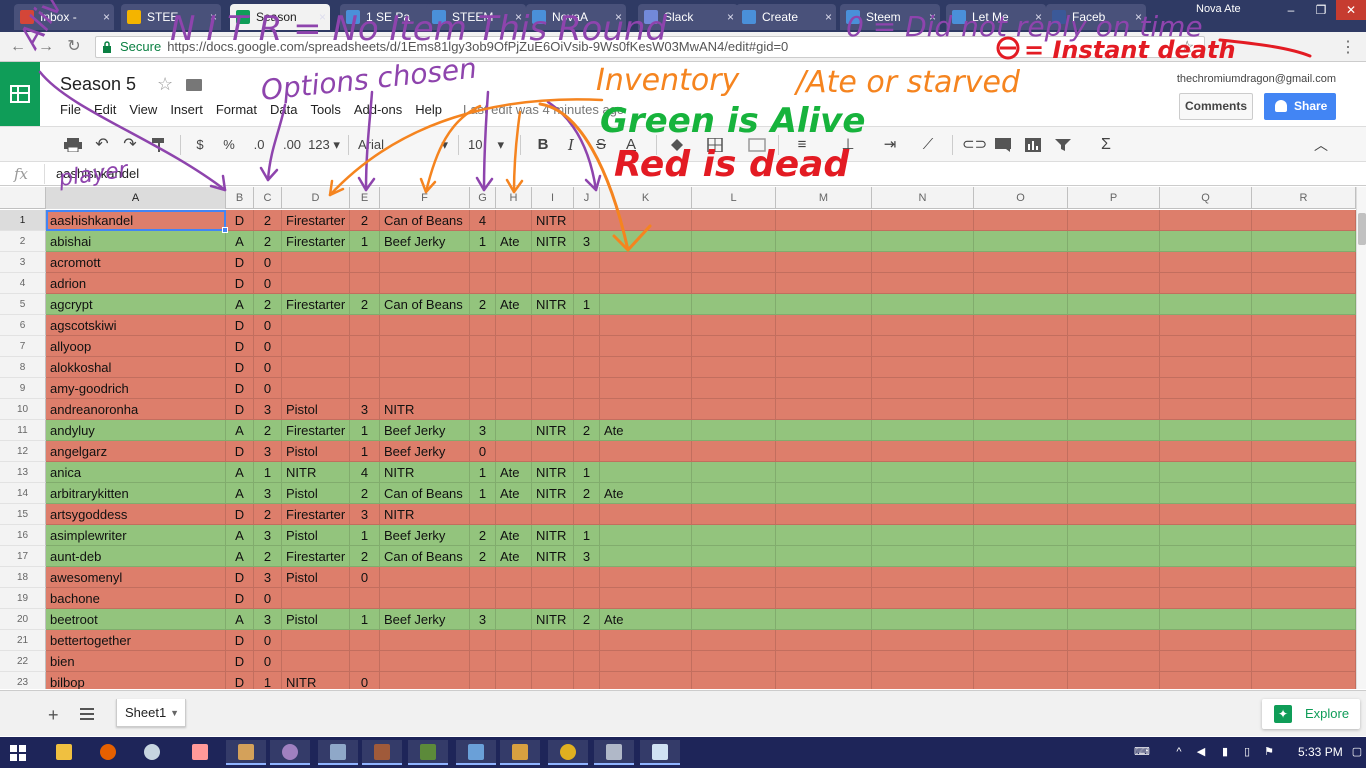 The image size is (1366, 768). I want to click on grid-cell: aunt-deb, so click(136, 556).